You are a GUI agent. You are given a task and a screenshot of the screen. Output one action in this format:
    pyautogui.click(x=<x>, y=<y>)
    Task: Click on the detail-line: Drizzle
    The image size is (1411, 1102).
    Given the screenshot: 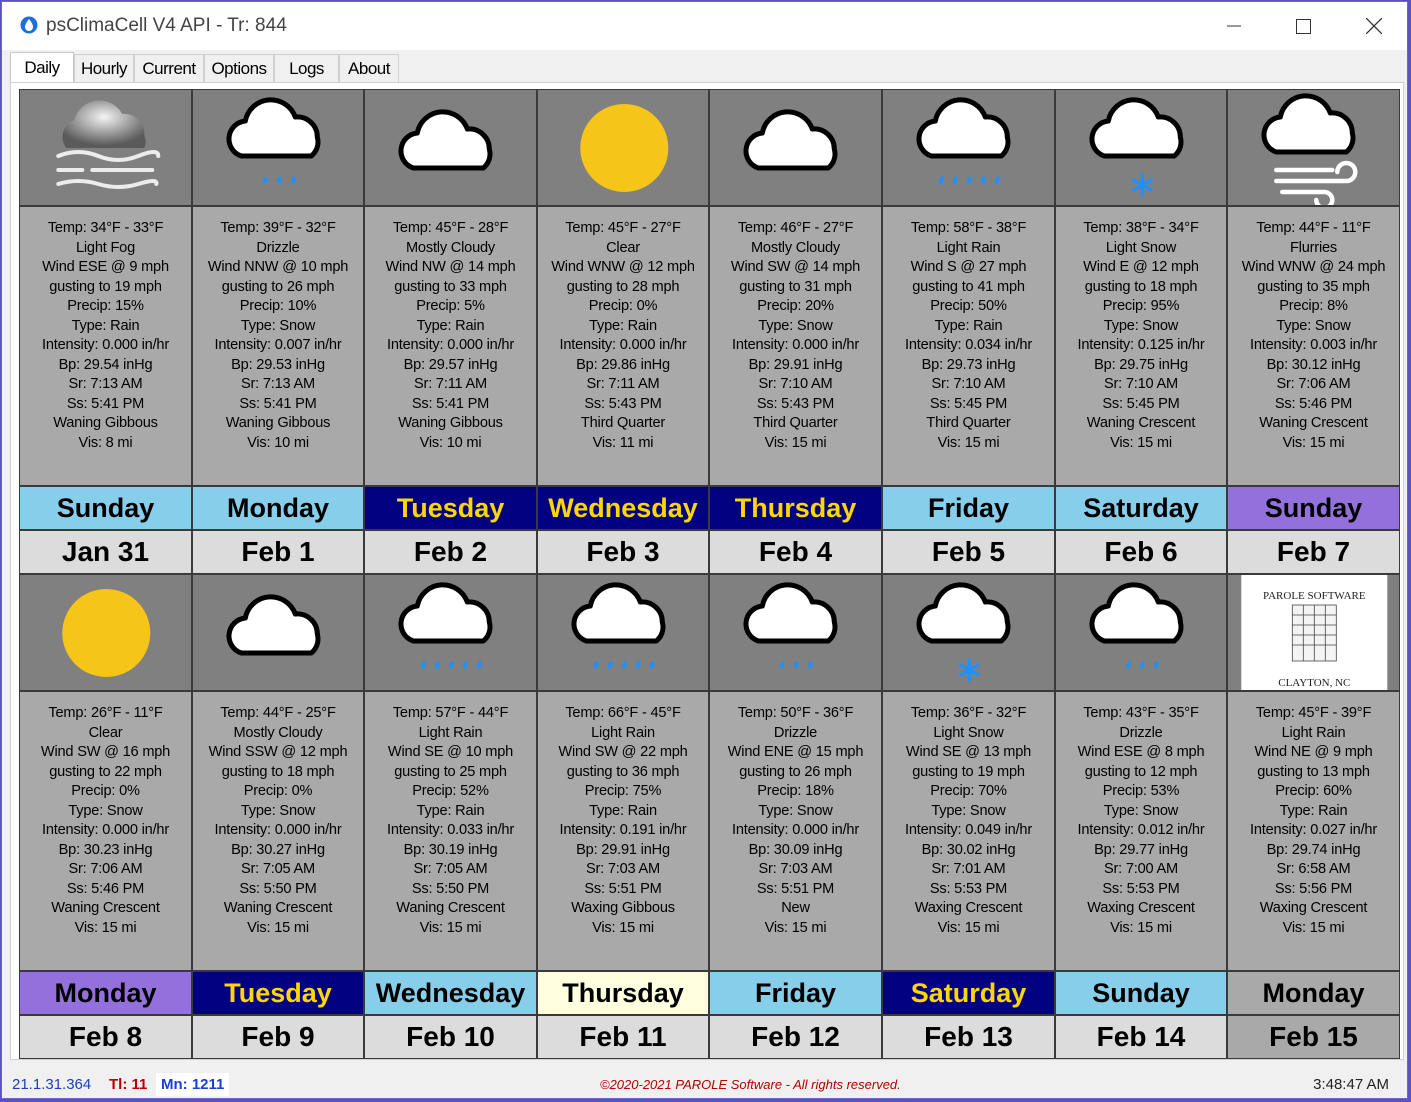 What is the action you would take?
    pyautogui.click(x=278, y=247)
    